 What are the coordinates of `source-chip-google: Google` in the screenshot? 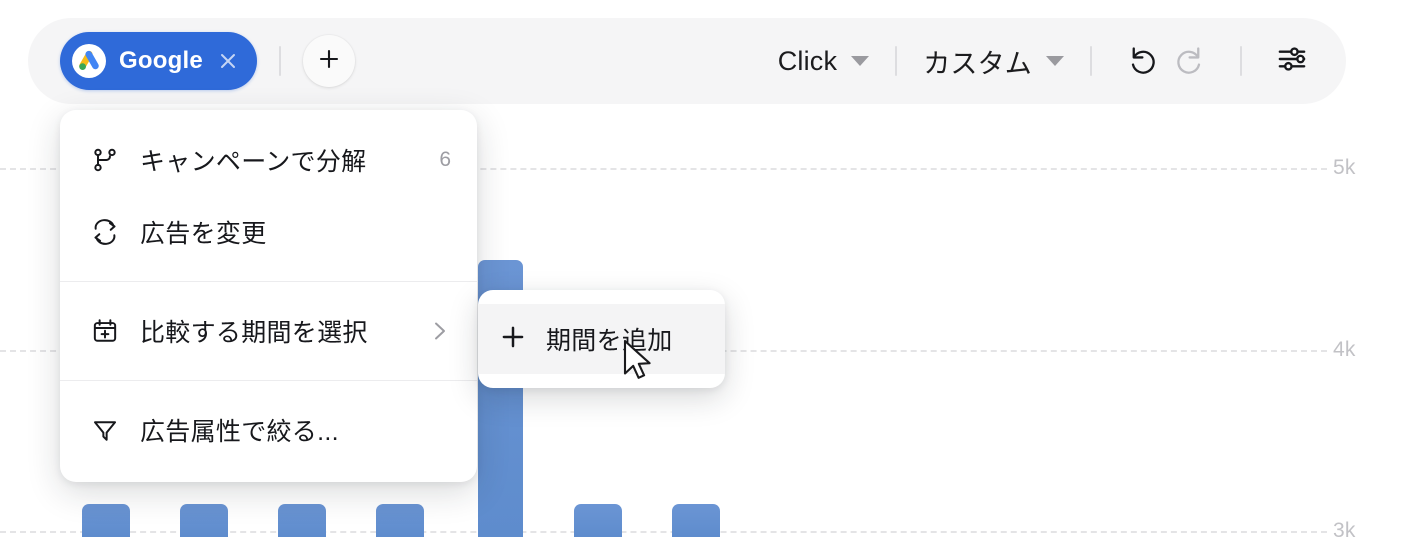 It's located at (158, 61).